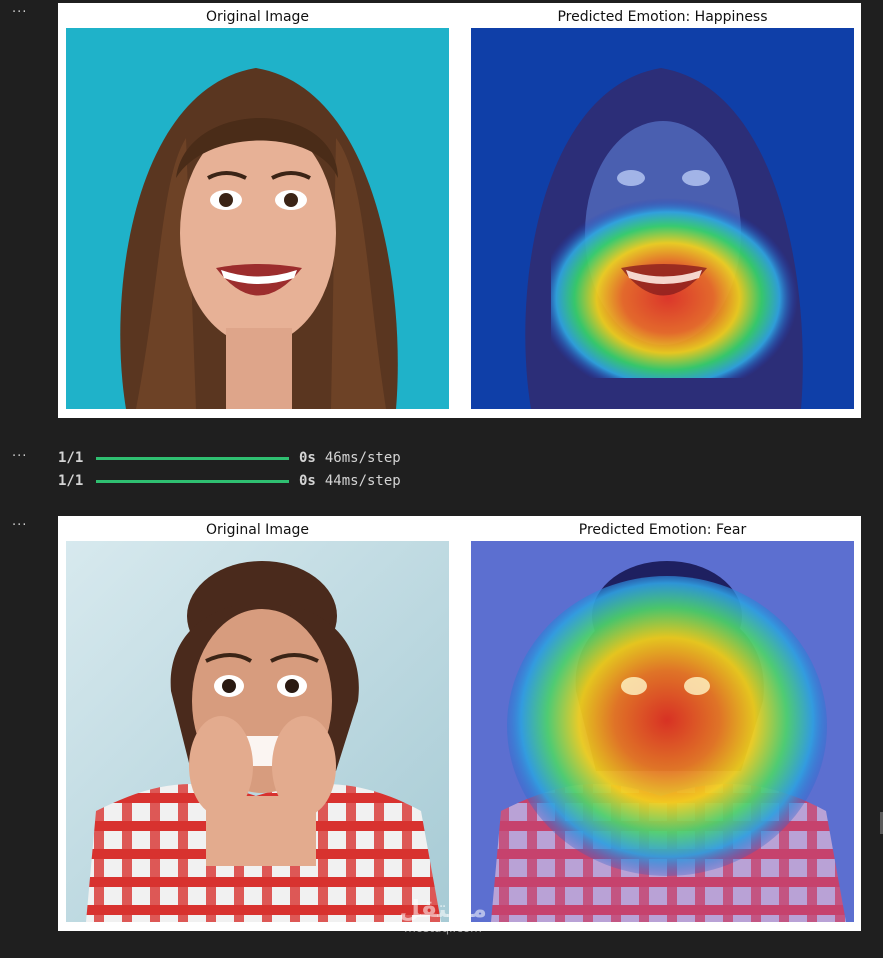  I want to click on watermark: مستقل mostaql.com, so click(443, 915).